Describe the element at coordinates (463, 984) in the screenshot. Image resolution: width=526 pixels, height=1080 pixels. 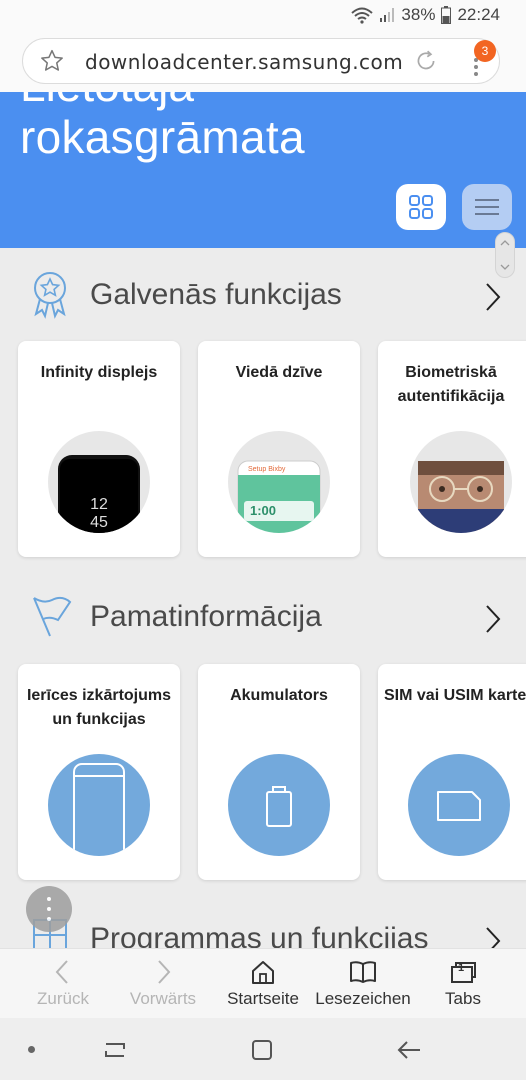
I see `tabs-button: Tabs 1` at that location.